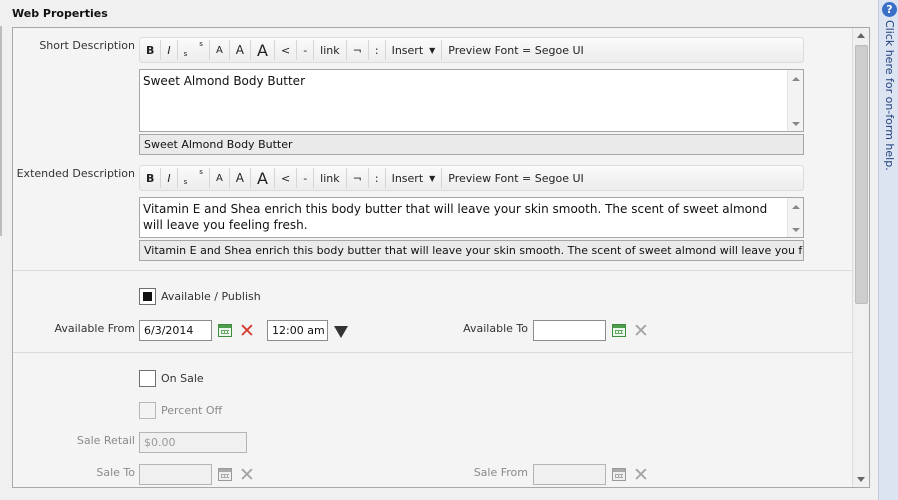 The height and width of the screenshot is (500, 898). I want to click on available-publish-checkbox, so click(147, 296).